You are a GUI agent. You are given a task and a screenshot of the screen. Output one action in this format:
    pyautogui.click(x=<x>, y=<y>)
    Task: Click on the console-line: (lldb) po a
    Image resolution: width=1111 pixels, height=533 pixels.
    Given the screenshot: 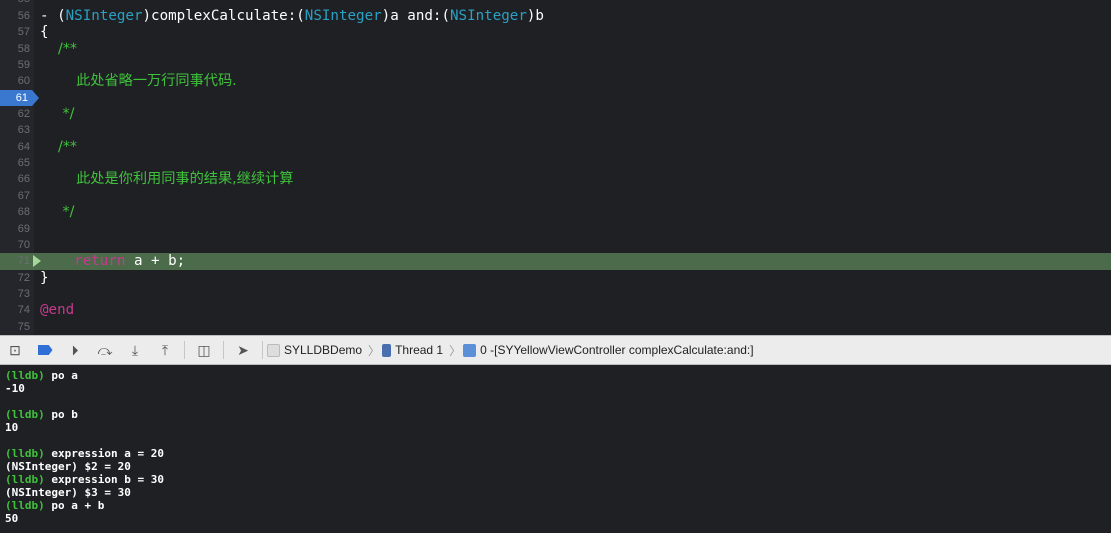 What is the action you would take?
    pyautogui.click(x=555, y=375)
    